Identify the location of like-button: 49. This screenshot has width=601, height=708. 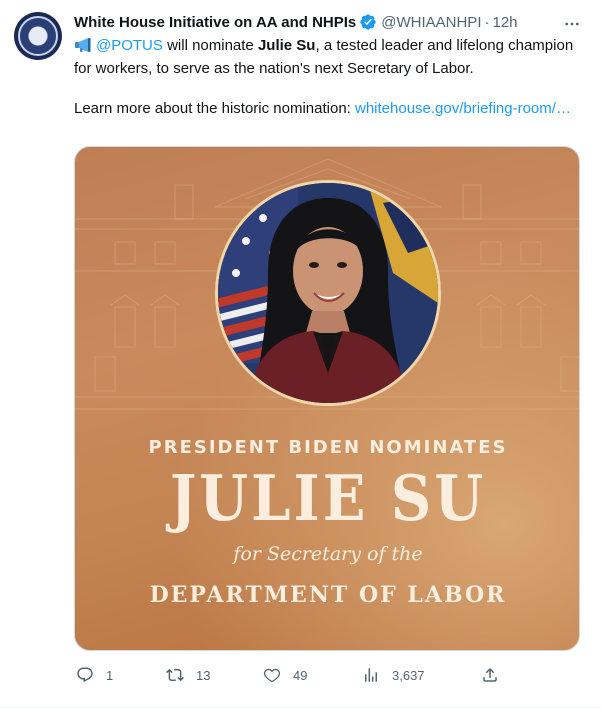
(285, 675).